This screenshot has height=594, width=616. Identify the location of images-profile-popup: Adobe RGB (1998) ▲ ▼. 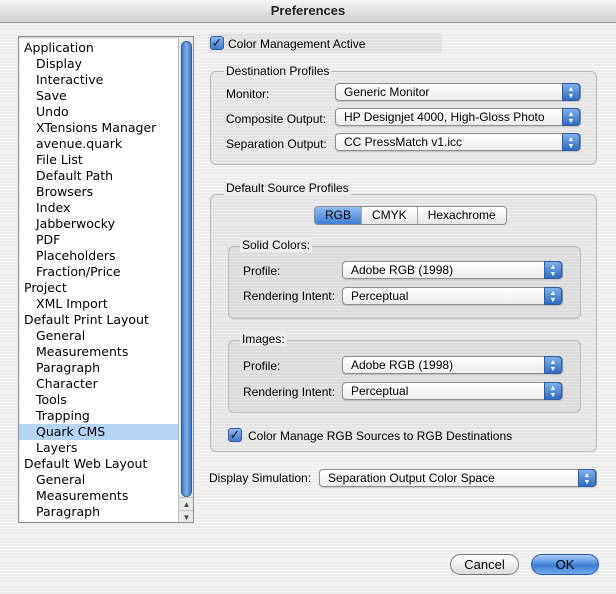
(452, 365).